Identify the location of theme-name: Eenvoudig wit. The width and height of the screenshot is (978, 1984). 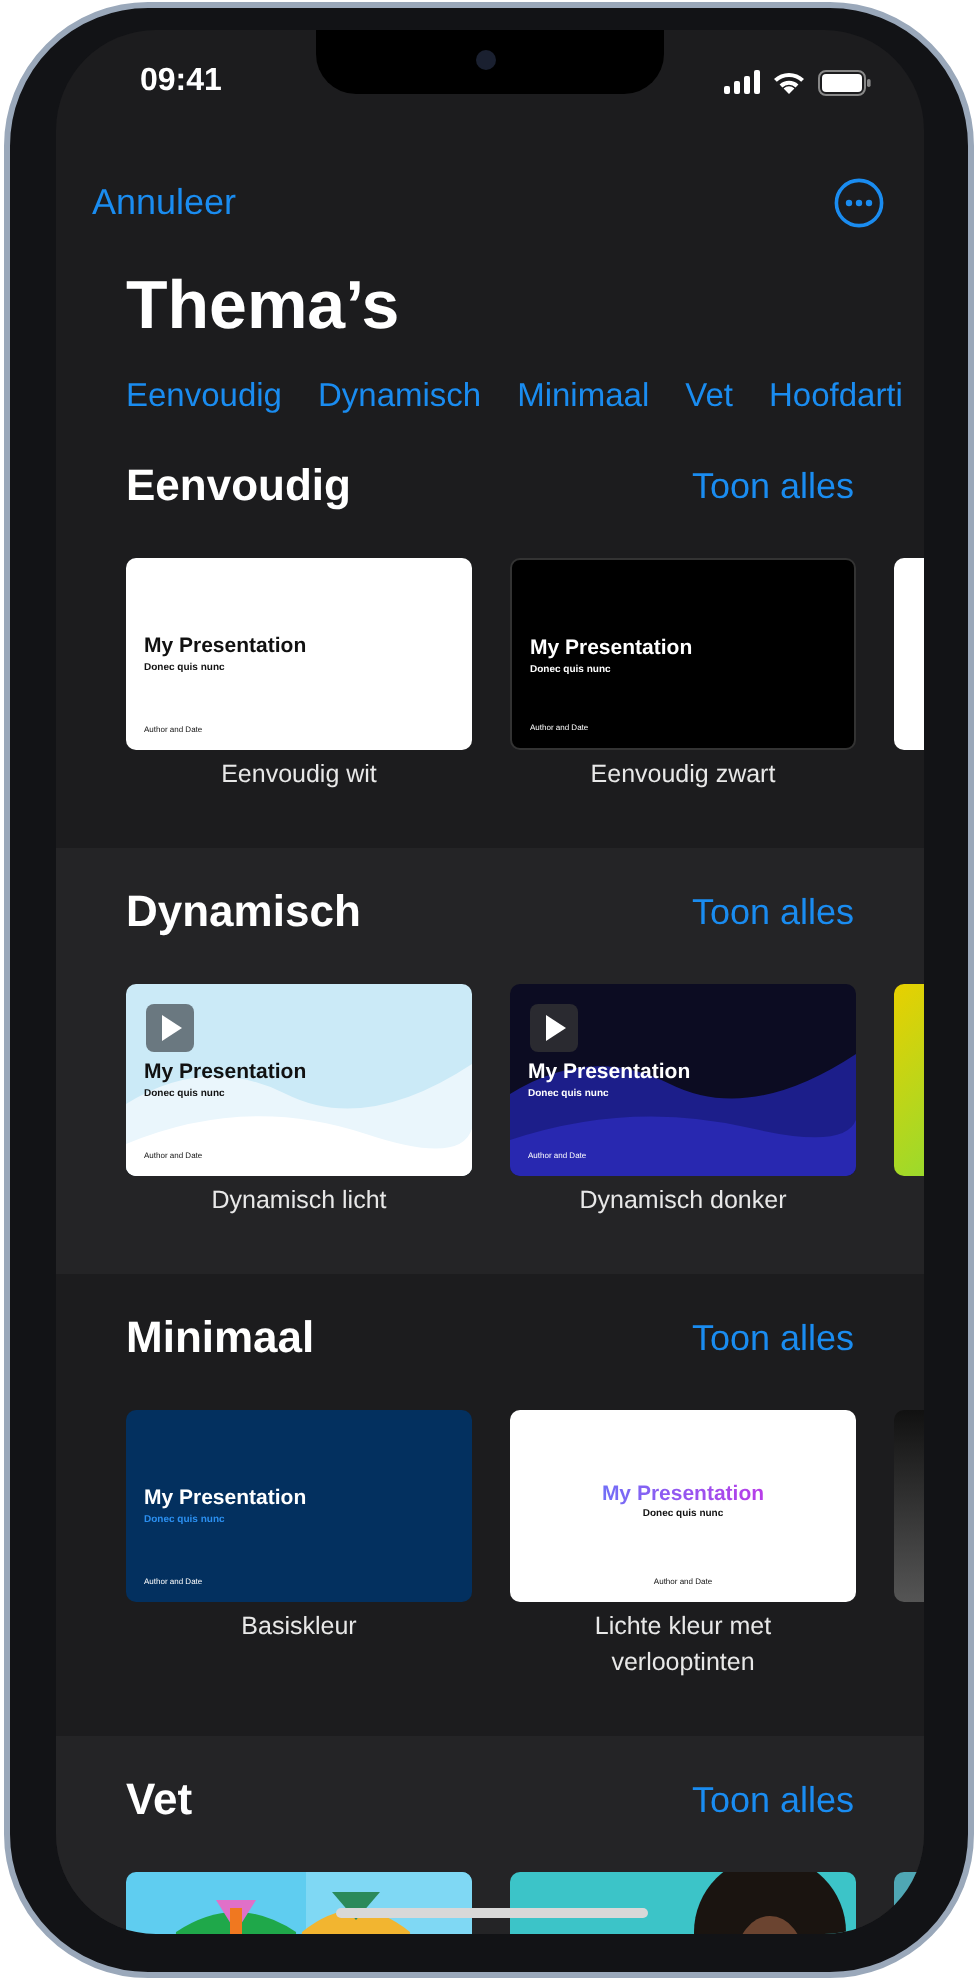
(299, 775).